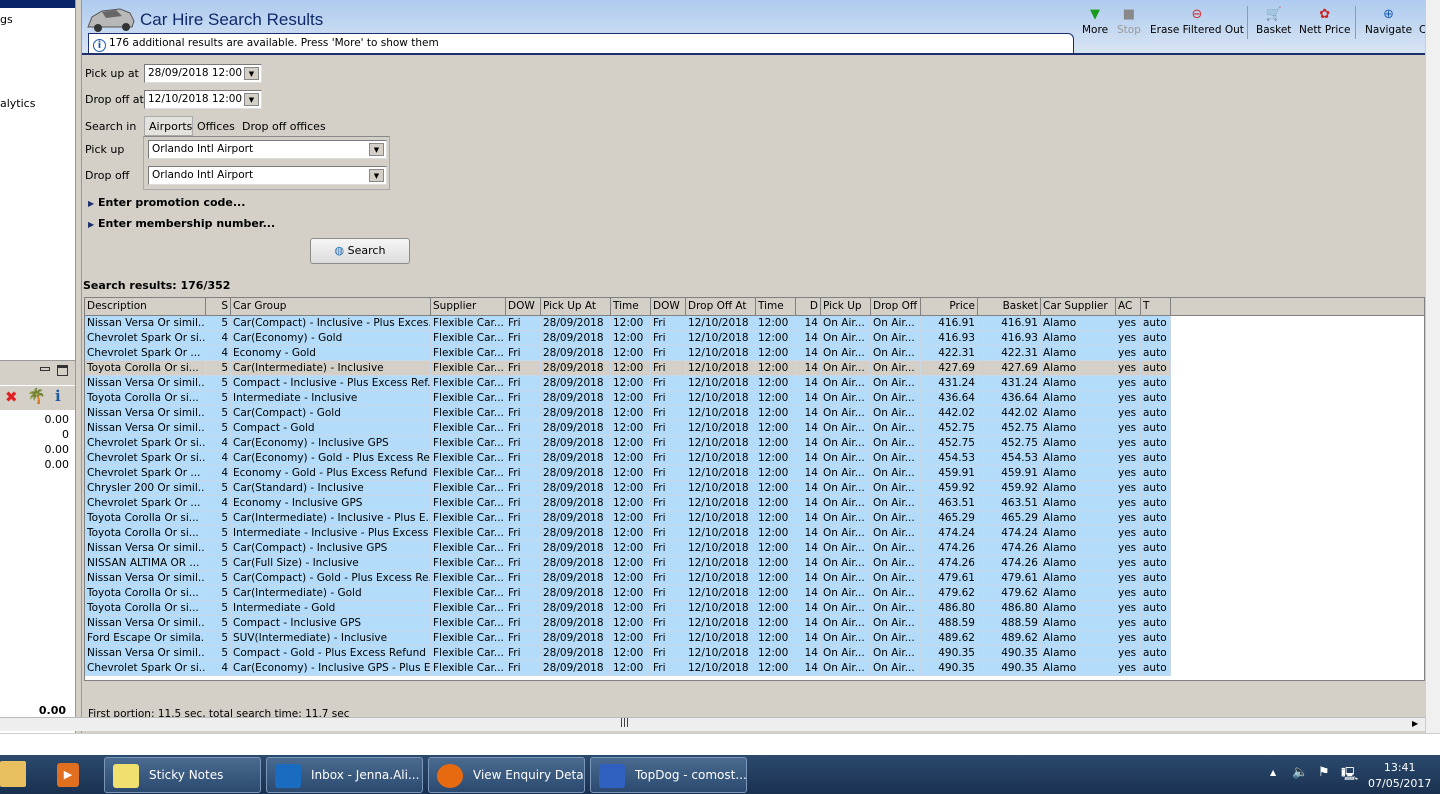  Describe the element at coordinates (182, 775) in the screenshot. I see `task-sticky-notes: Sticky Notes` at that location.